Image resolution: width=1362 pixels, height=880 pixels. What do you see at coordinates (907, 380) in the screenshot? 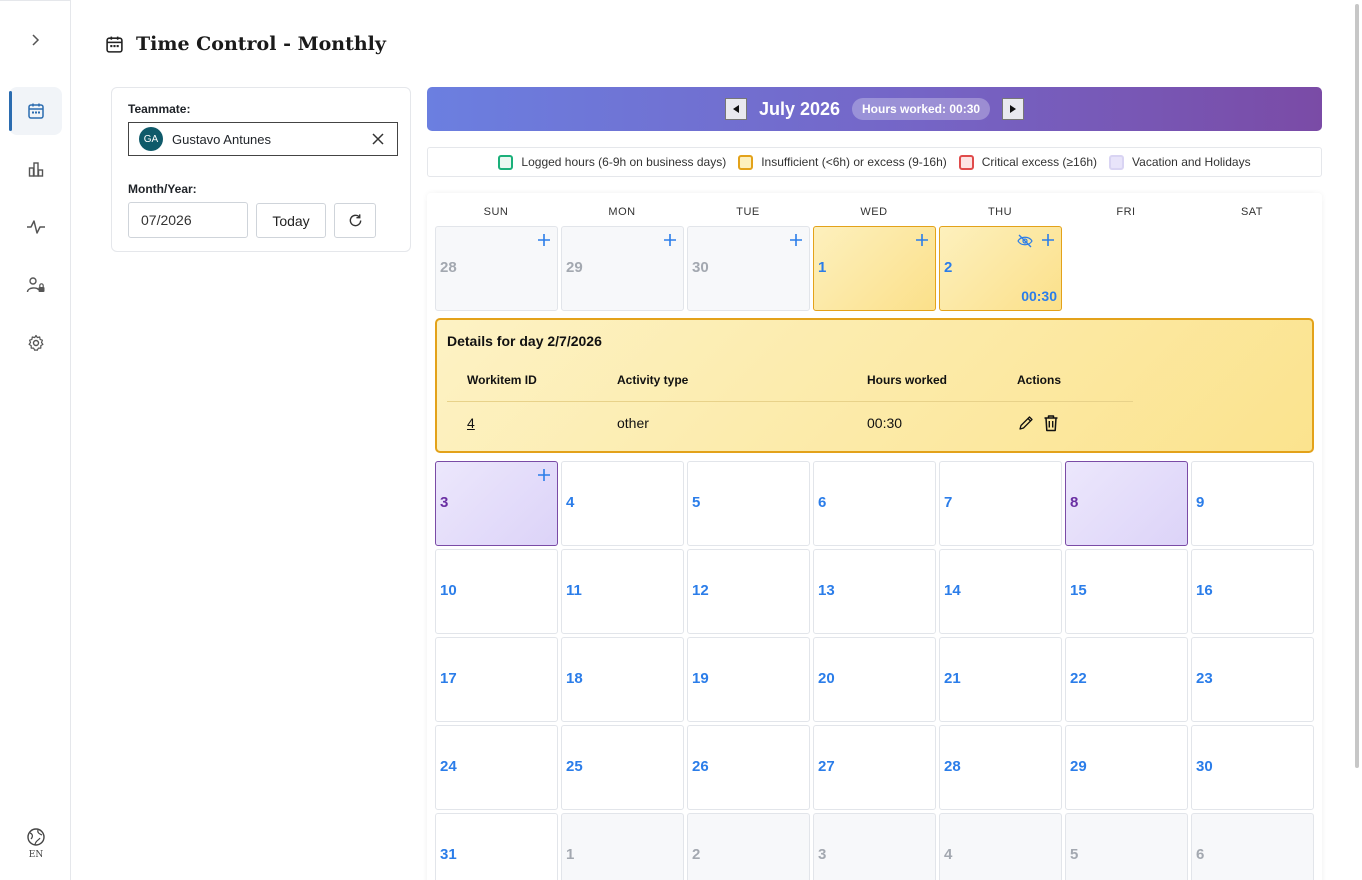
I see `column-header-hours: Hours worked` at bounding box center [907, 380].